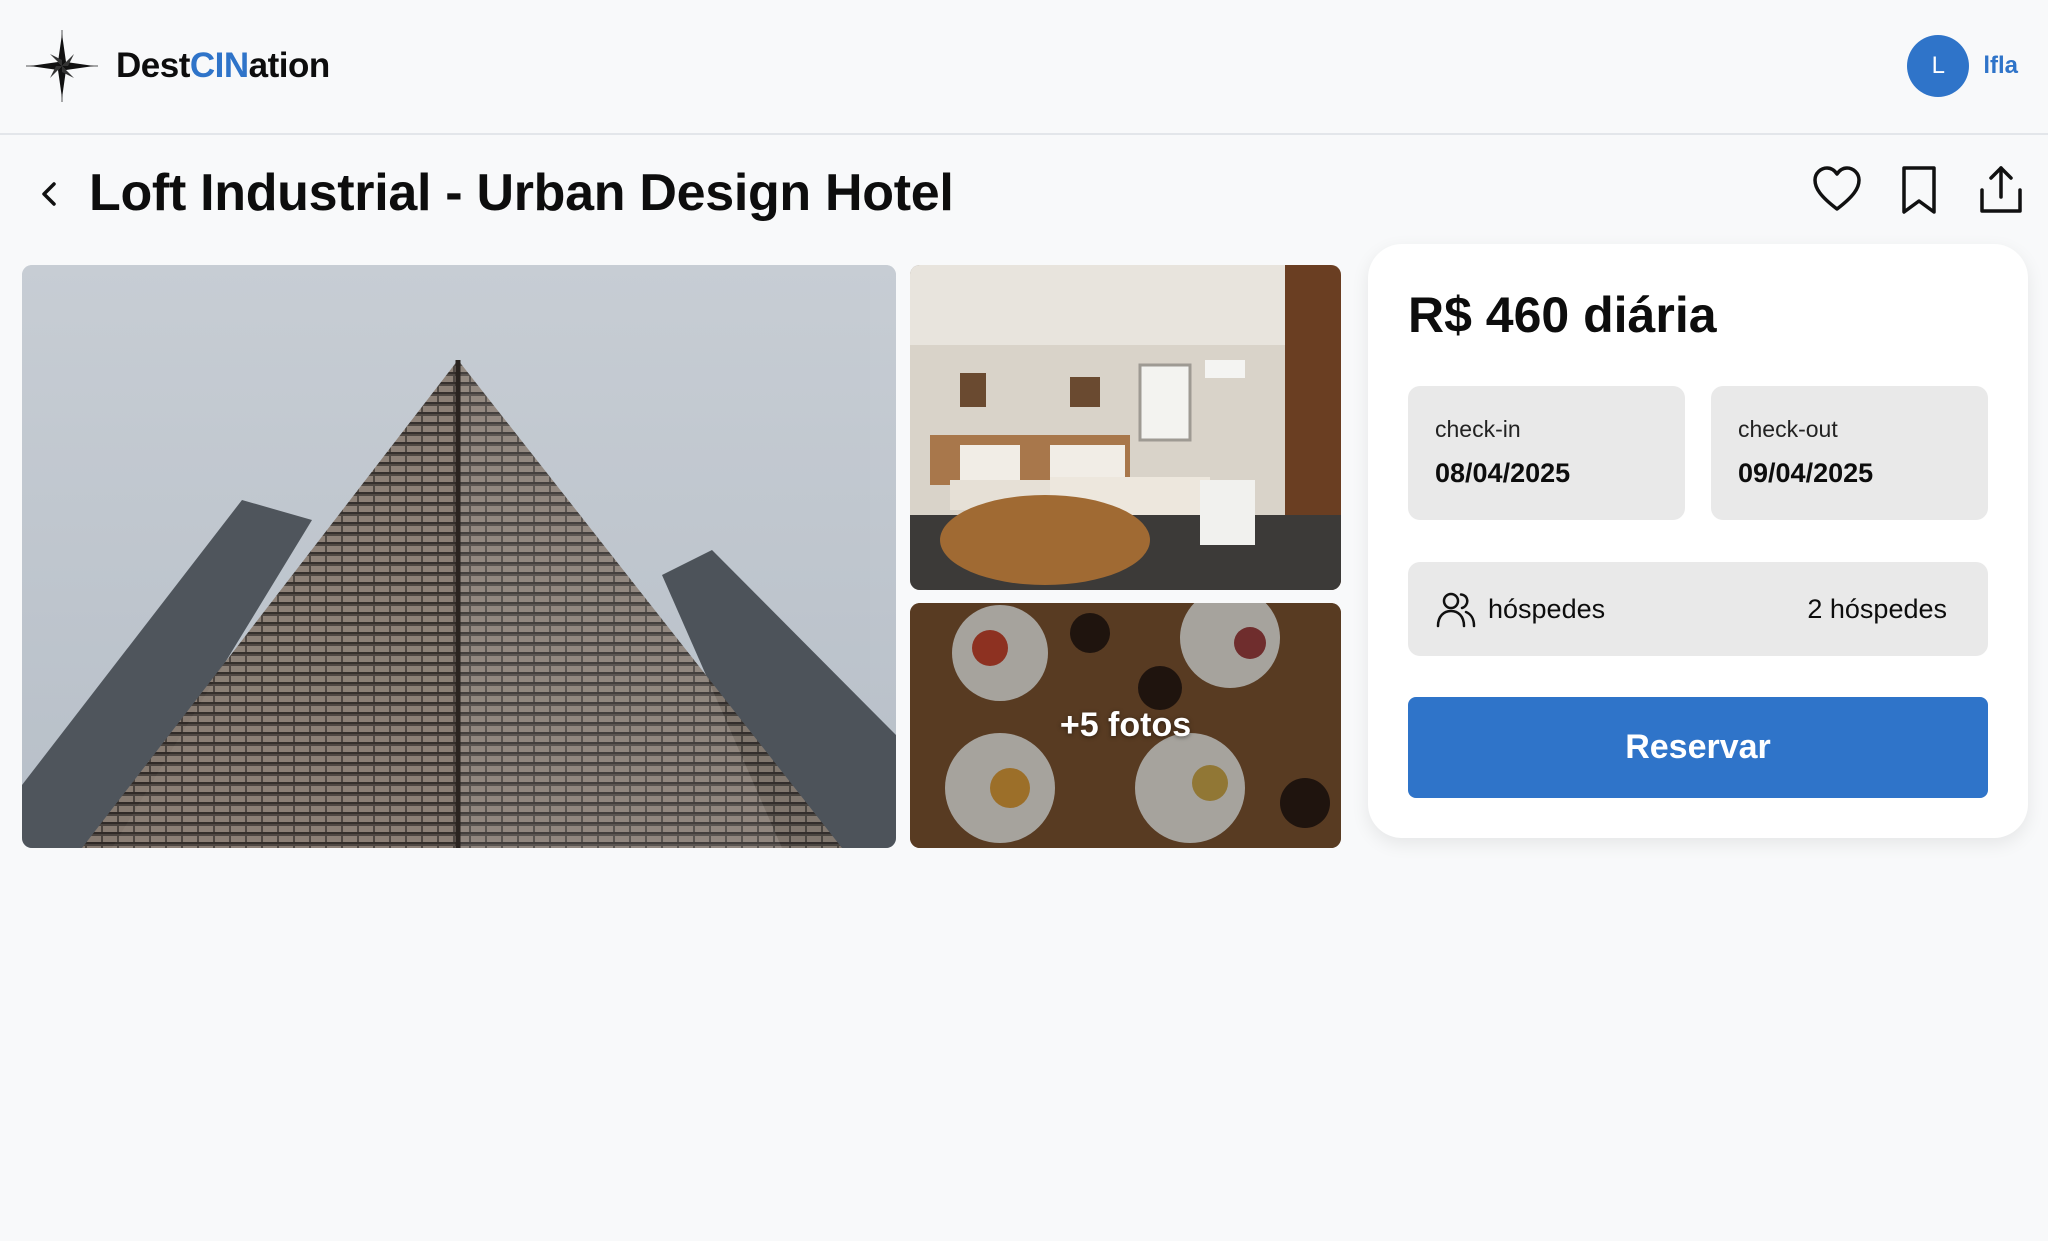  What do you see at coordinates (521, 193) in the screenshot?
I see `page-title: Loft Industrial - Urban Design Hotel` at bounding box center [521, 193].